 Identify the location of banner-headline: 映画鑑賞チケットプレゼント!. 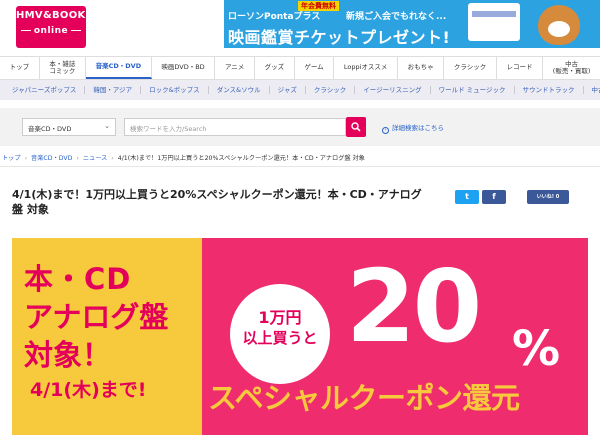
(339, 37).